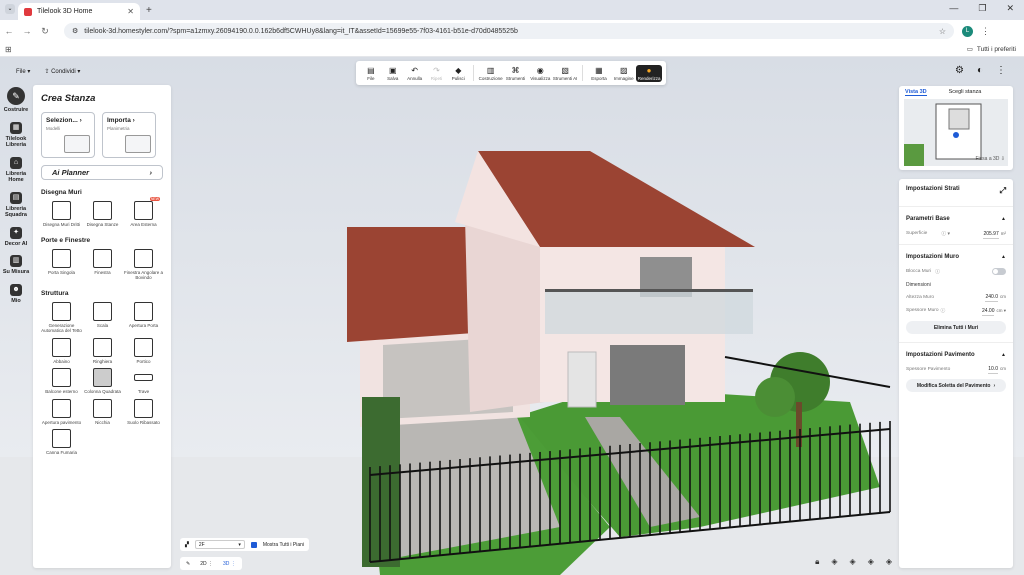 The image size is (1024, 575). I want to click on pencil-icon: ✎, so click(188, 564).